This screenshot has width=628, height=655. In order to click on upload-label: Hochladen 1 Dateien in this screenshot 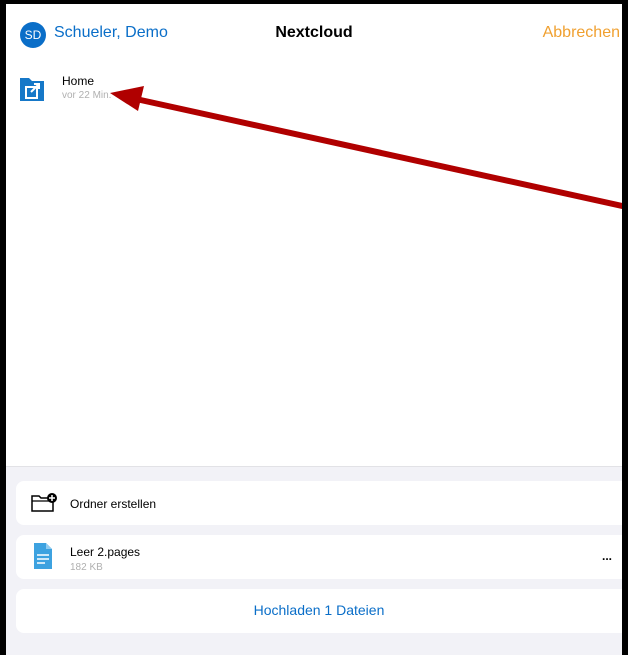, I will do `click(319, 610)`.